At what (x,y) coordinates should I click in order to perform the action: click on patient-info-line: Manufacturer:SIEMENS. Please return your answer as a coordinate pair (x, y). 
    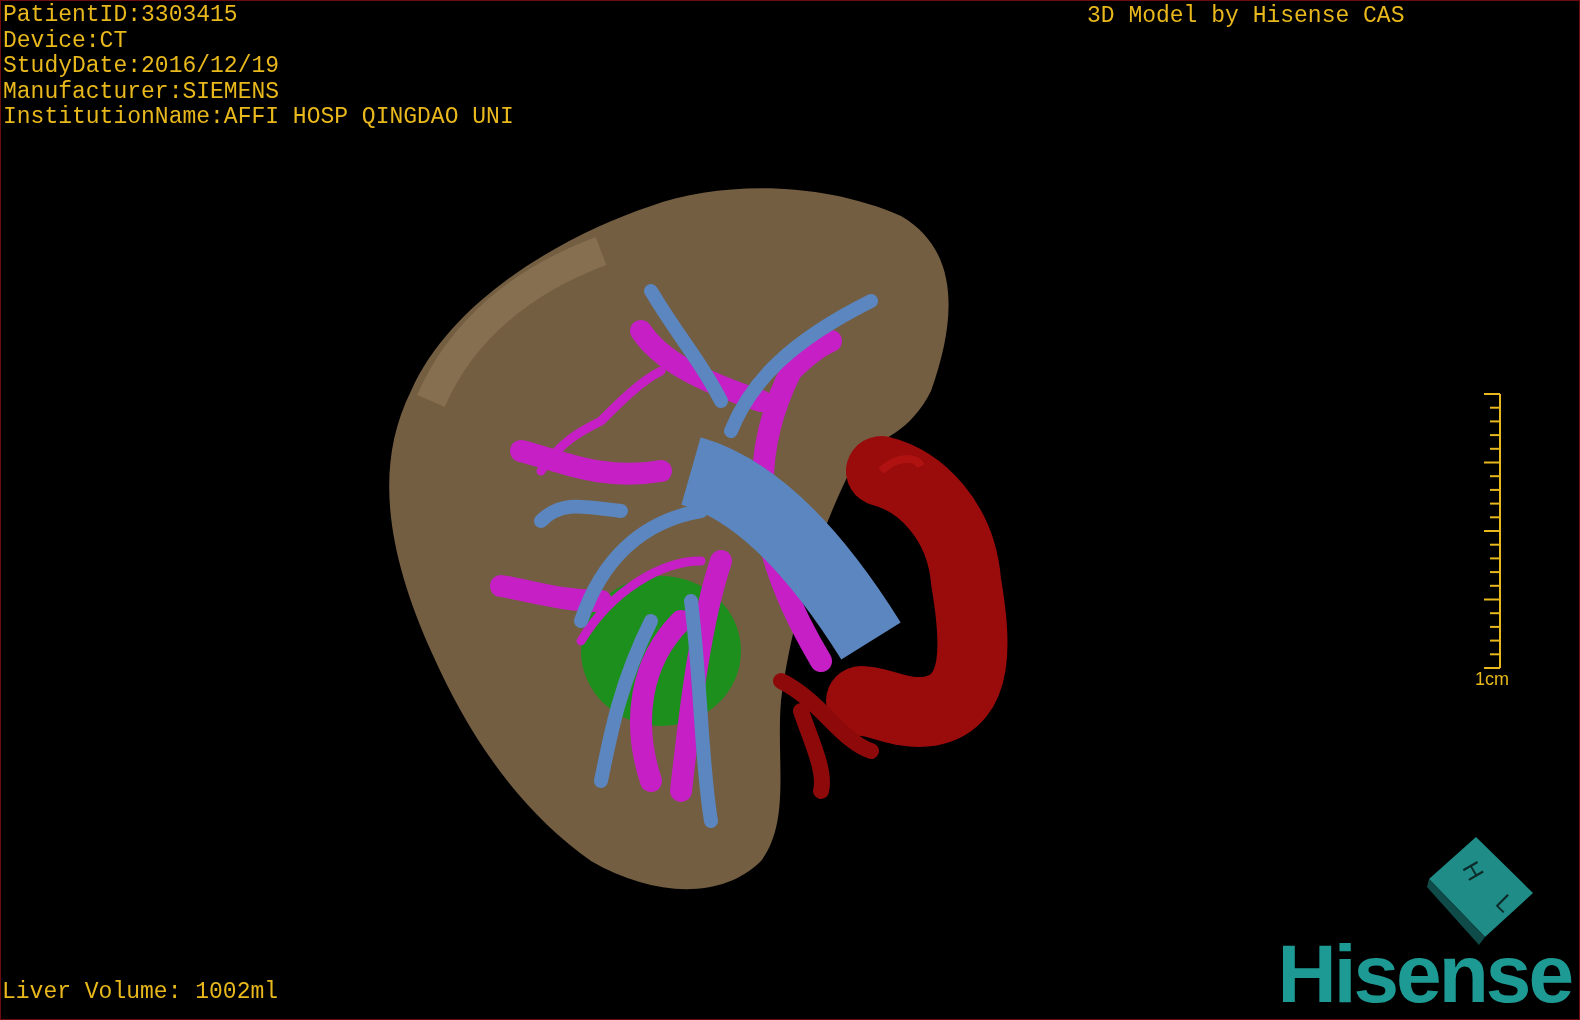
    Looking at the image, I should click on (141, 92).